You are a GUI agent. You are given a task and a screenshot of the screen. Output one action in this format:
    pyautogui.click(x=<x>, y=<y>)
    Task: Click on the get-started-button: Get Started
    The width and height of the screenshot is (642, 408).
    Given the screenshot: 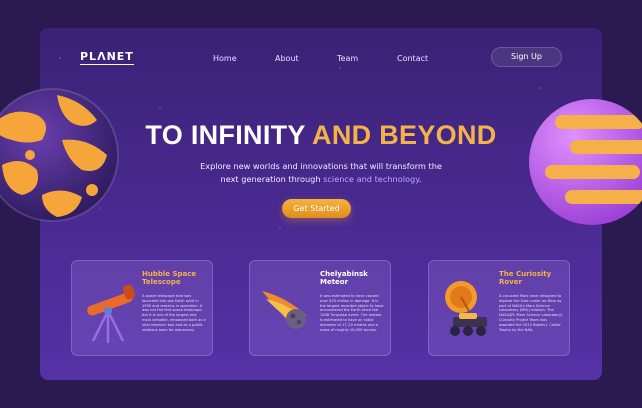 What is the action you would take?
    pyautogui.click(x=316, y=208)
    